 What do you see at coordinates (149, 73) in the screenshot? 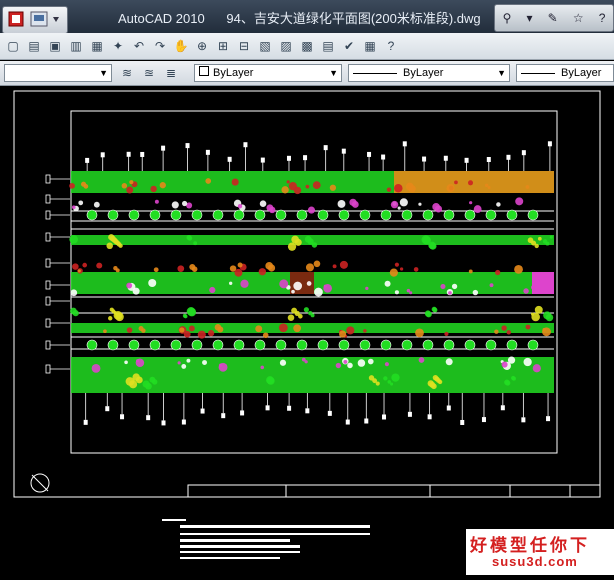
I see `layer-previous-icon: ≊` at bounding box center [149, 73].